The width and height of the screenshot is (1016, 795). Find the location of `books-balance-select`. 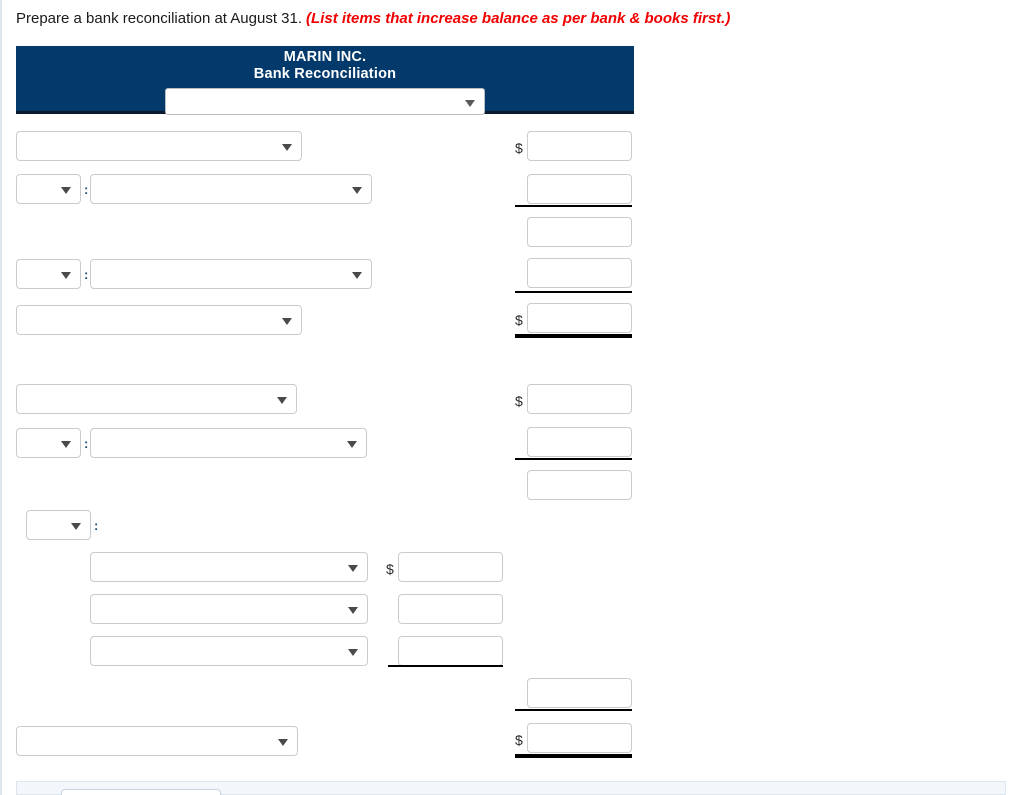

books-balance-select is located at coordinates (156, 399).